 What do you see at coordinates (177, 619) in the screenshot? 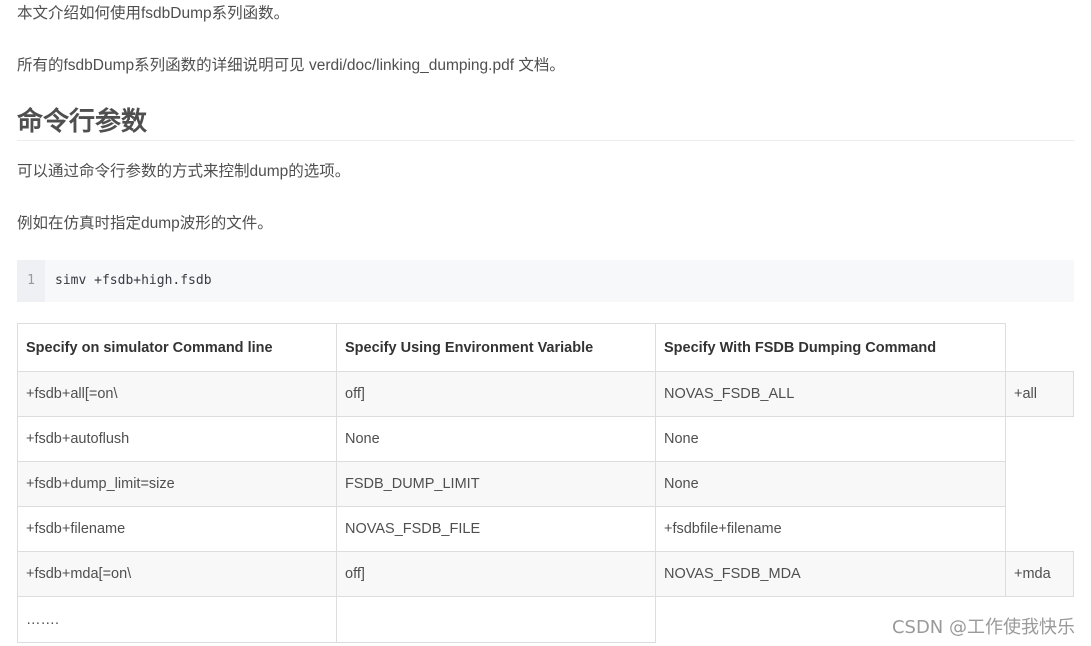
I see `table-cell: …….` at bounding box center [177, 619].